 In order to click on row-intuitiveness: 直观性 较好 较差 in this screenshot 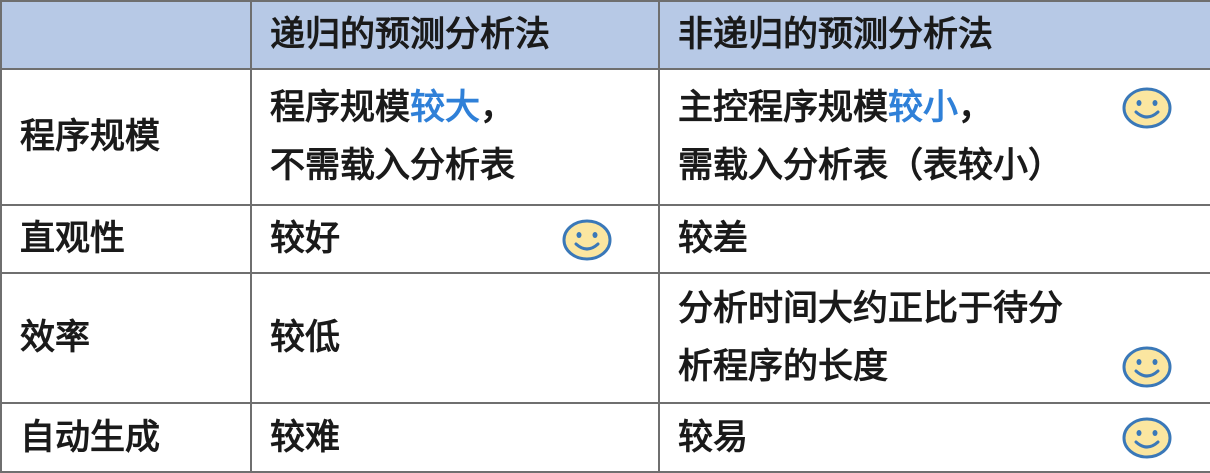, I will do `click(605, 239)`.